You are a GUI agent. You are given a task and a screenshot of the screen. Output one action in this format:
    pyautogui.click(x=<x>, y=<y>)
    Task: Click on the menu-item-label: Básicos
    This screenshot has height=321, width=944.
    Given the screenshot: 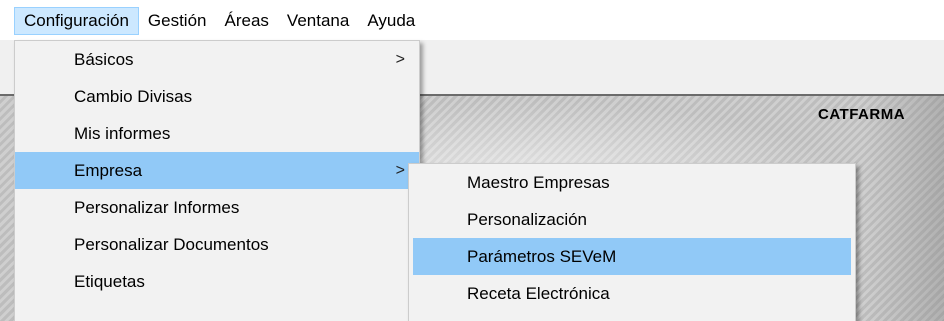 What is the action you would take?
    pyautogui.click(x=104, y=59)
    